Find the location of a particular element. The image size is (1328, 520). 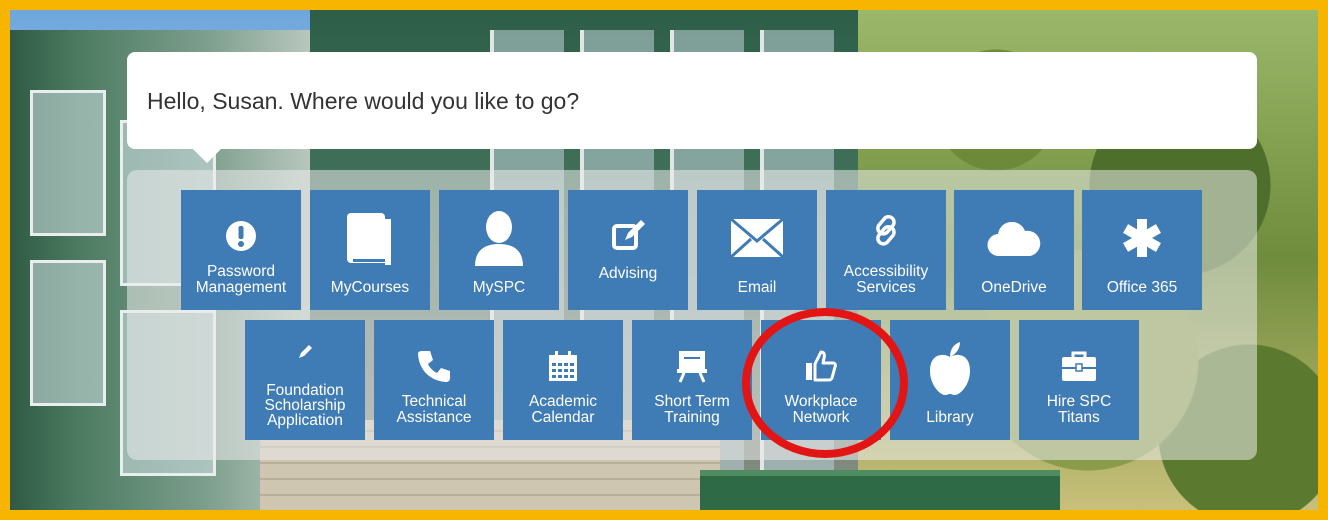

calendar-icon is located at coordinates (563, 366).